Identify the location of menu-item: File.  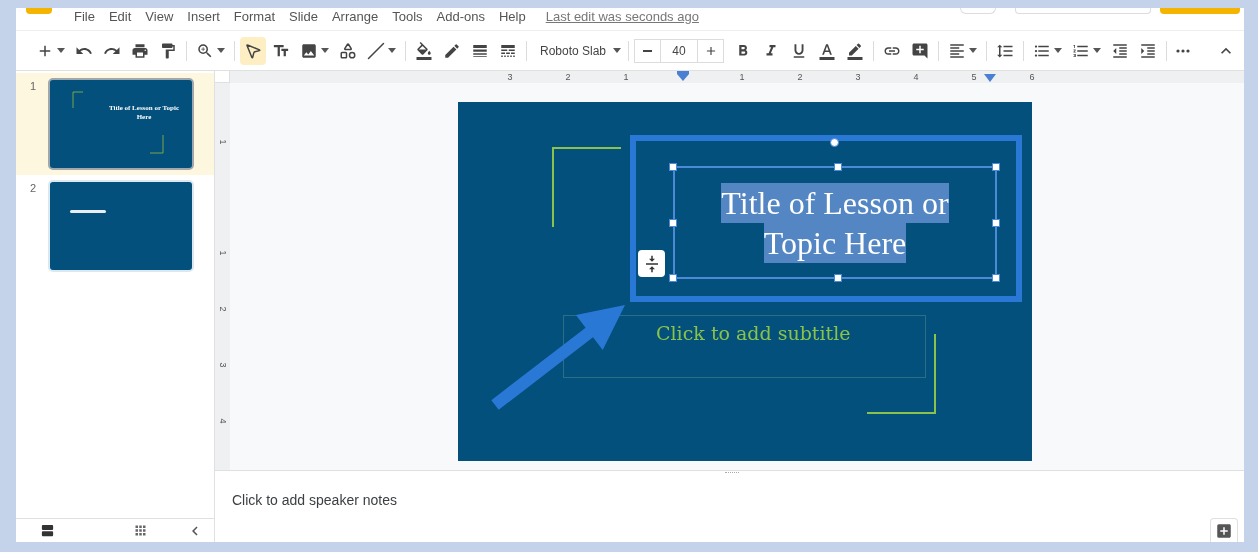
(84, 17).